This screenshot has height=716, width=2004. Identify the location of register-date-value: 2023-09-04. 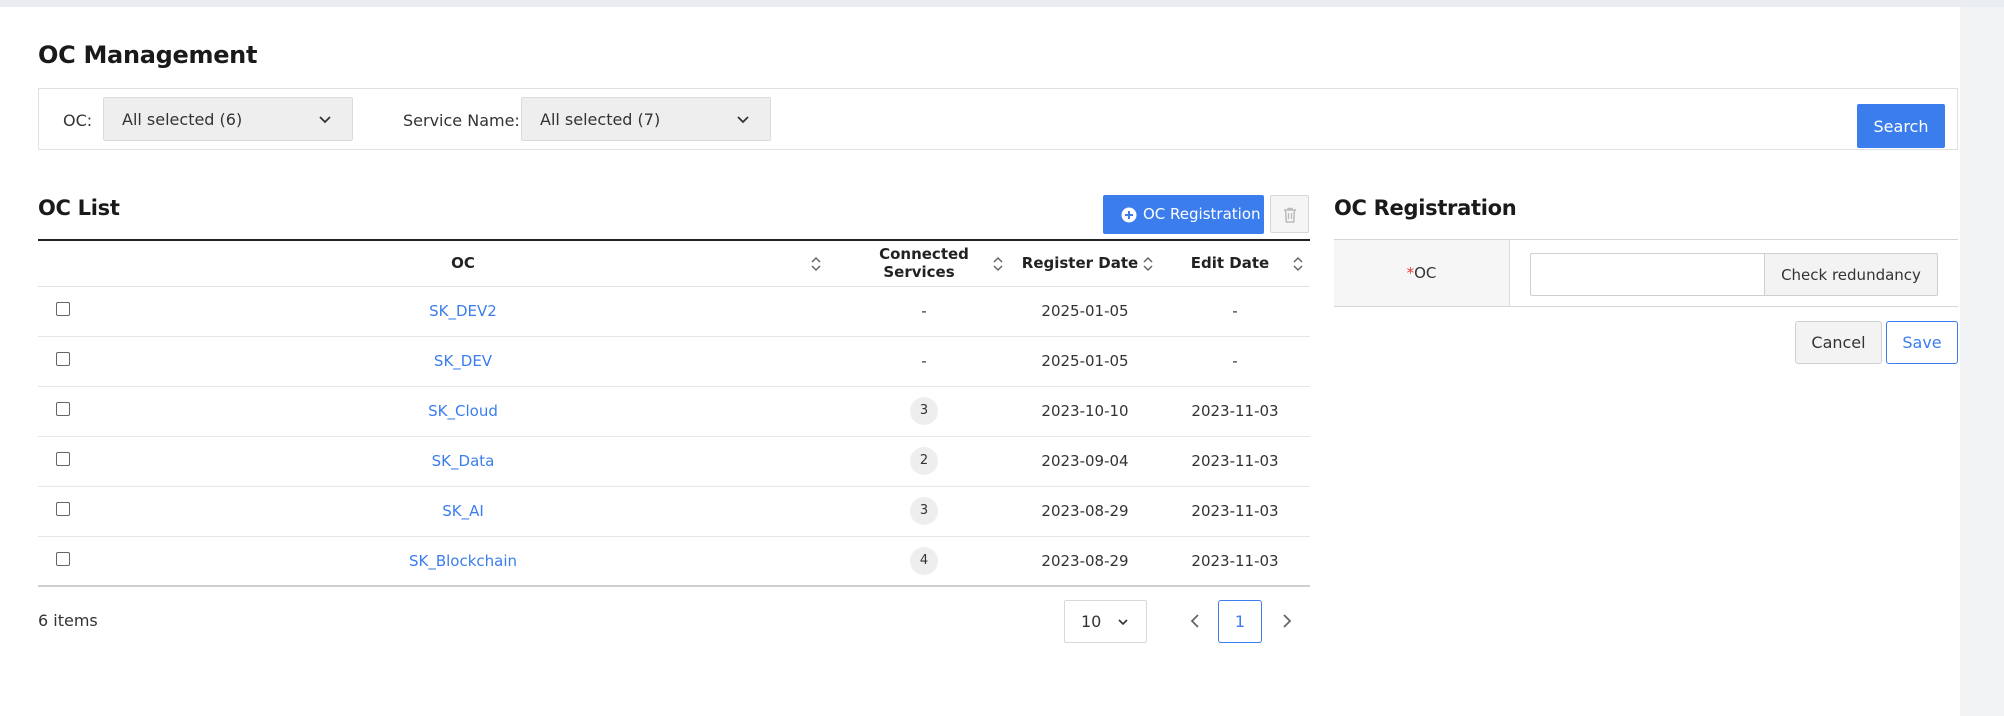
(1085, 461).